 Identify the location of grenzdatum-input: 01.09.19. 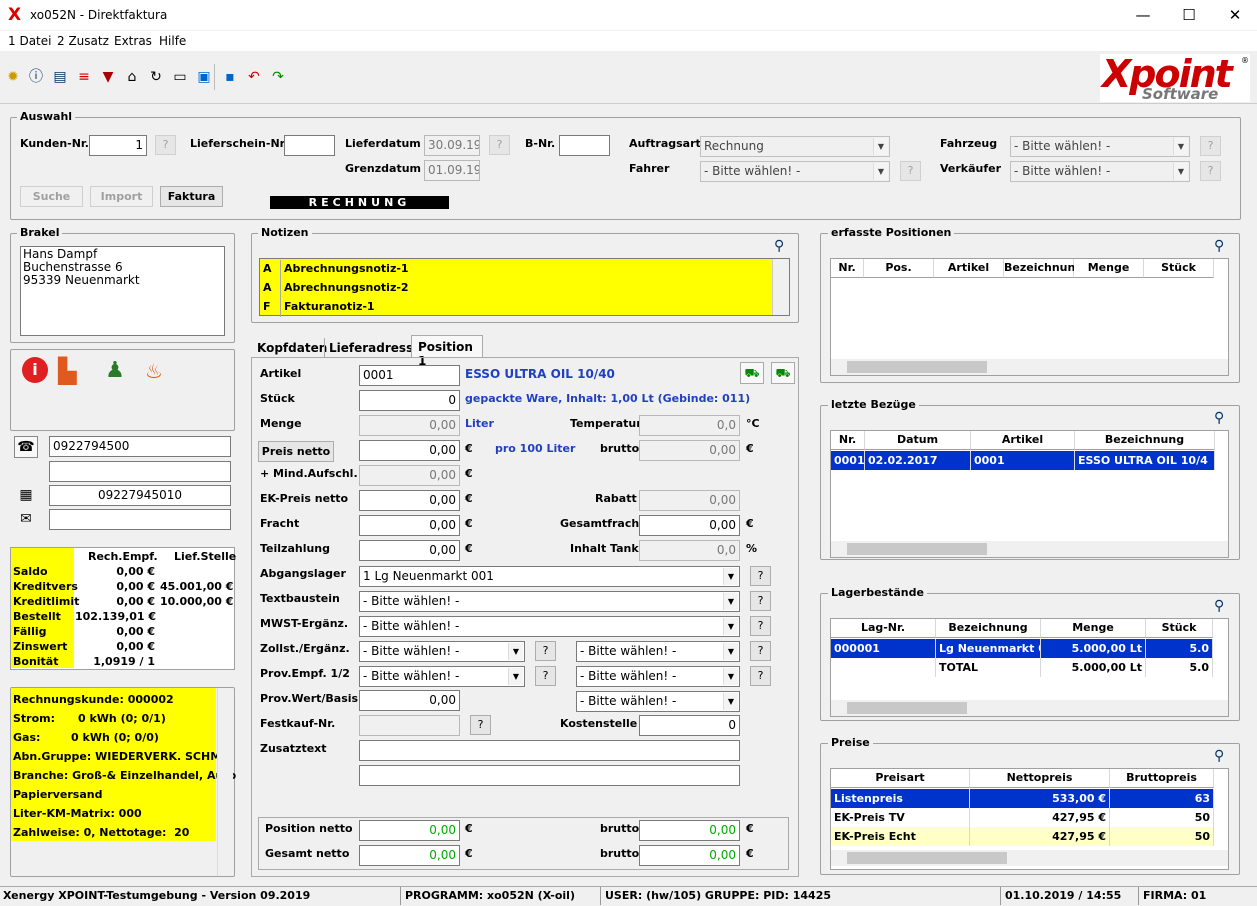
(452, 170).